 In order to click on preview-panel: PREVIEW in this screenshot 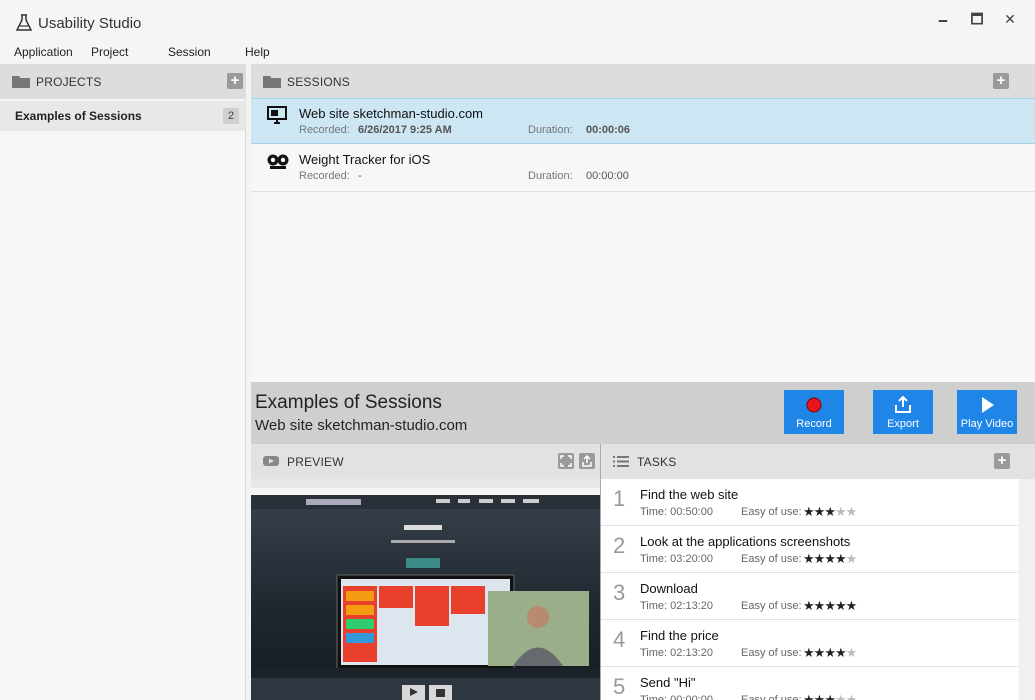, I will do `click(425, 572)`.